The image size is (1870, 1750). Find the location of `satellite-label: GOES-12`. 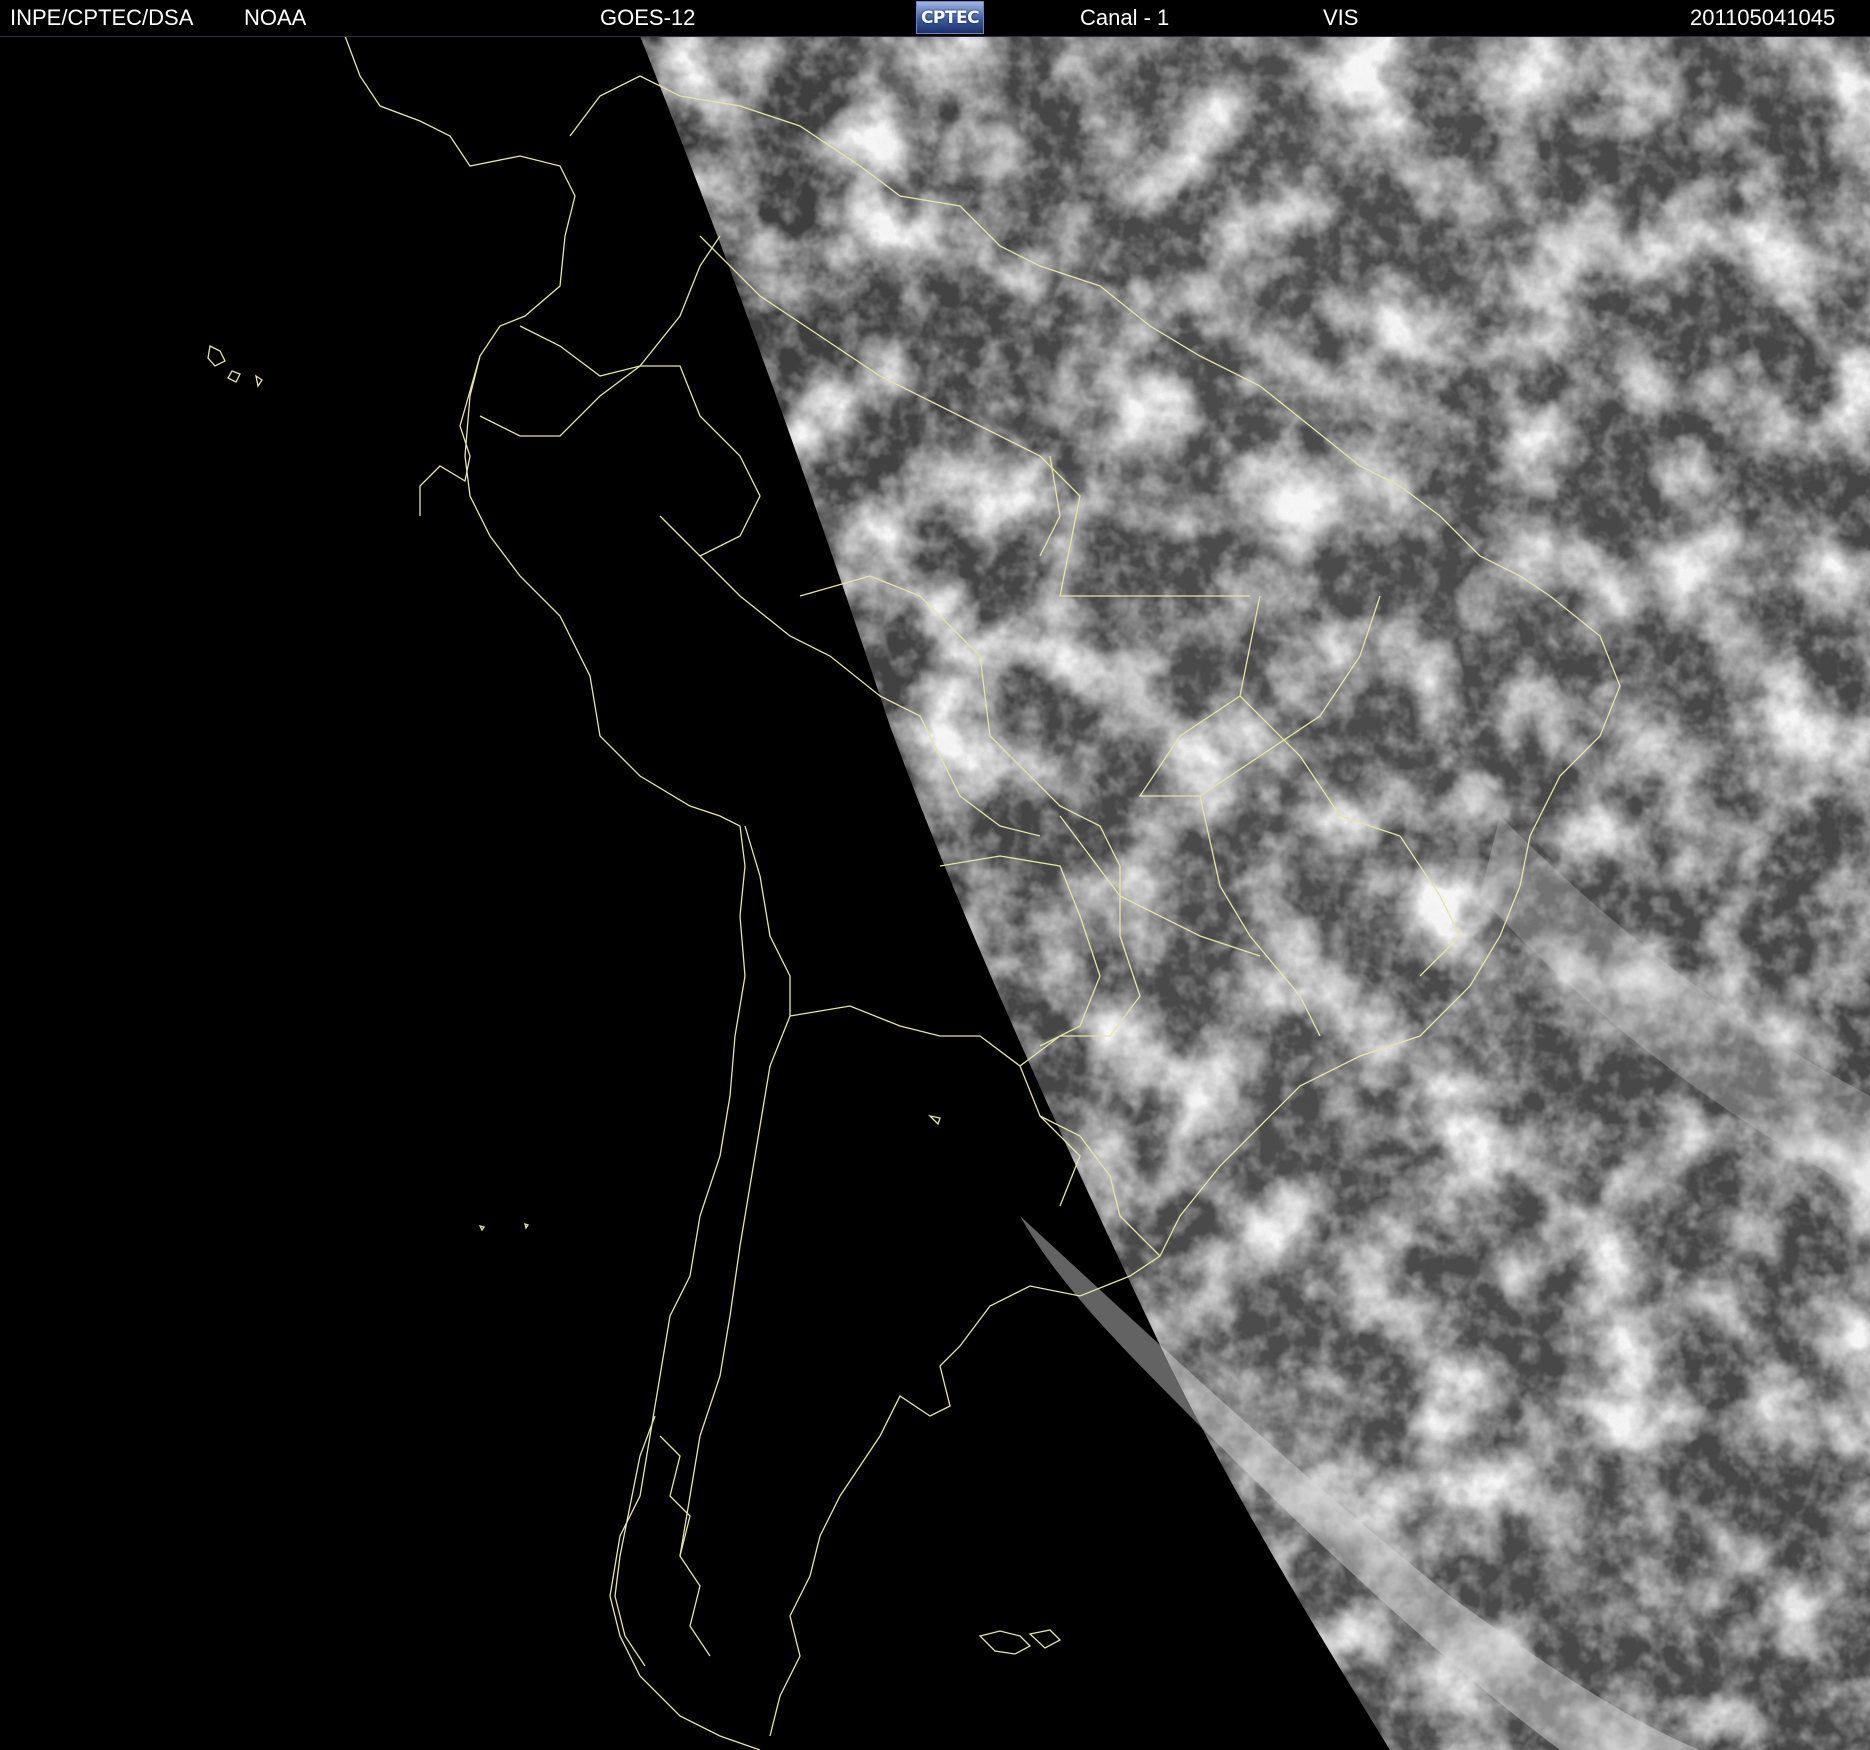

satellite-label: GOES-12 is located at coordinates (648, 17).